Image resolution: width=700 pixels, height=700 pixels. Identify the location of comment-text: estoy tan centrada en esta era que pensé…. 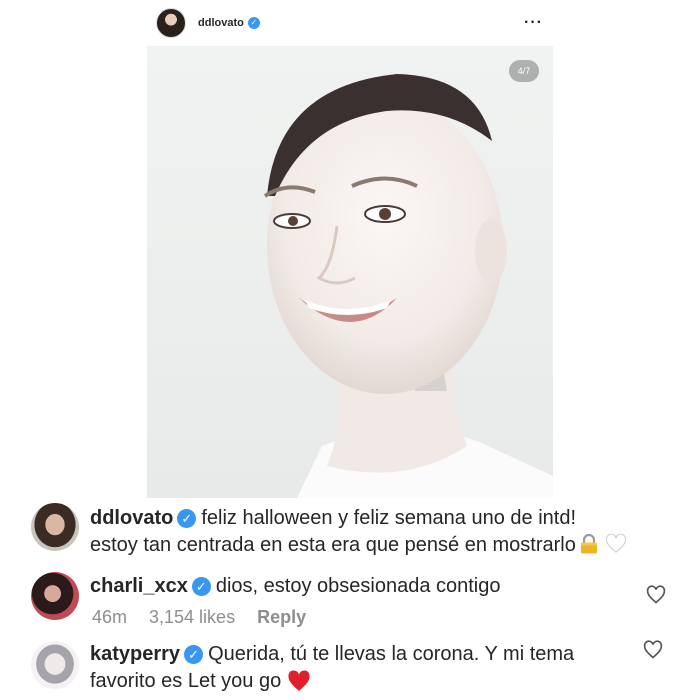
(333, 545).